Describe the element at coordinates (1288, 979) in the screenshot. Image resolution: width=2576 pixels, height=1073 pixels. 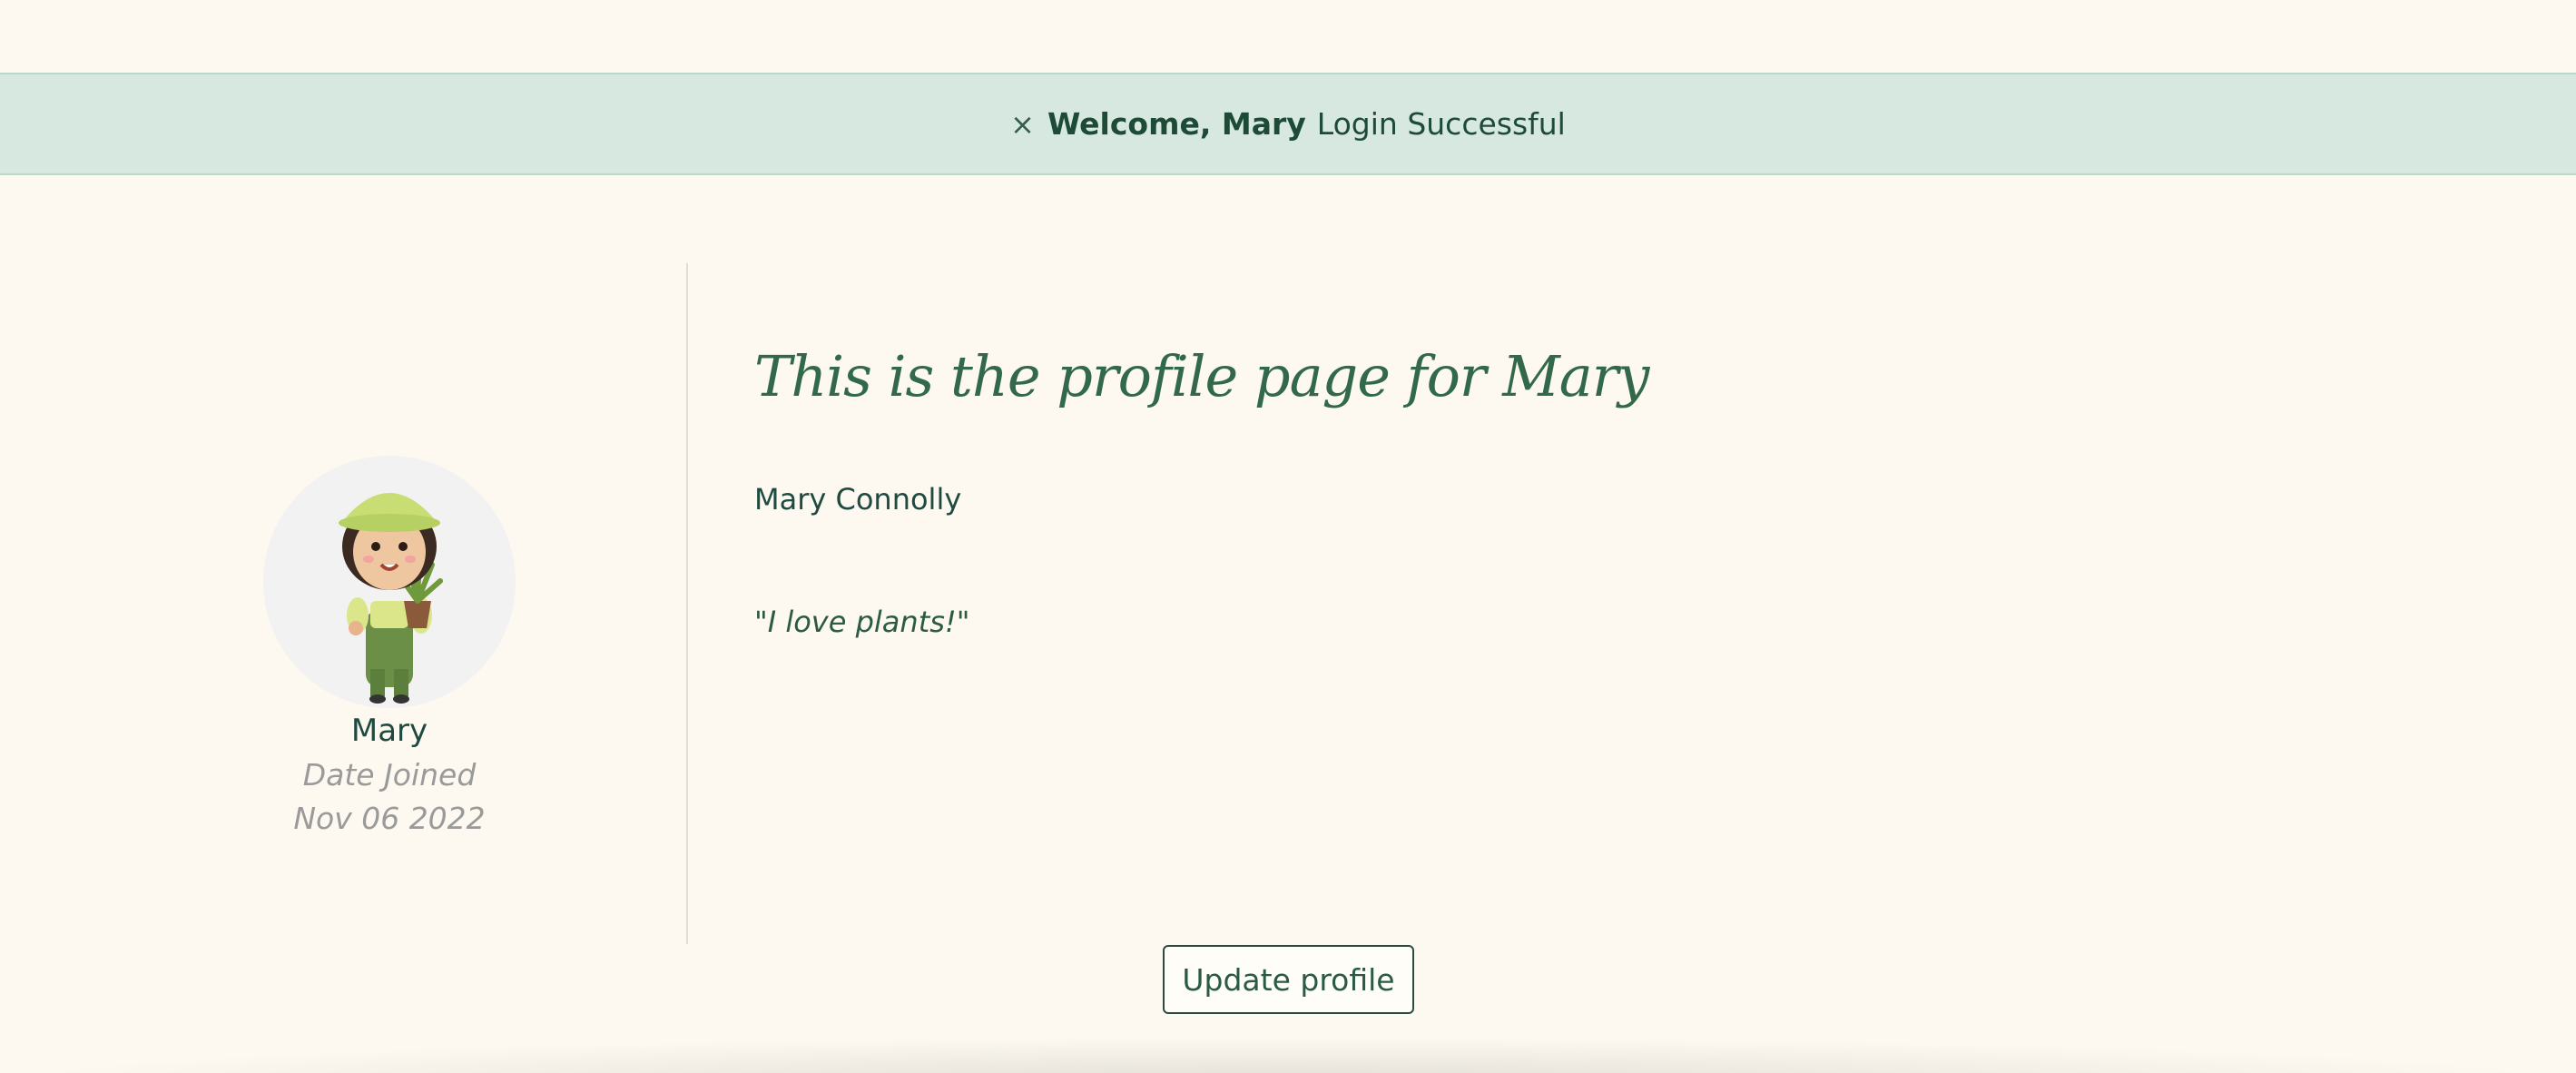
I see `update-profile-button: Update profile` at that location.